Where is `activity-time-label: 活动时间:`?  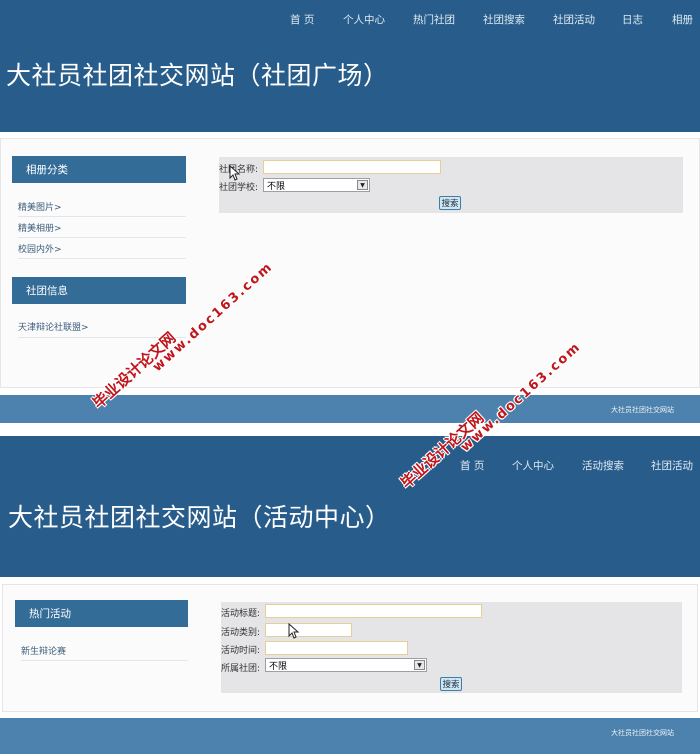 activity-time-label: 活动时间: is located at coordinates (241, 651).